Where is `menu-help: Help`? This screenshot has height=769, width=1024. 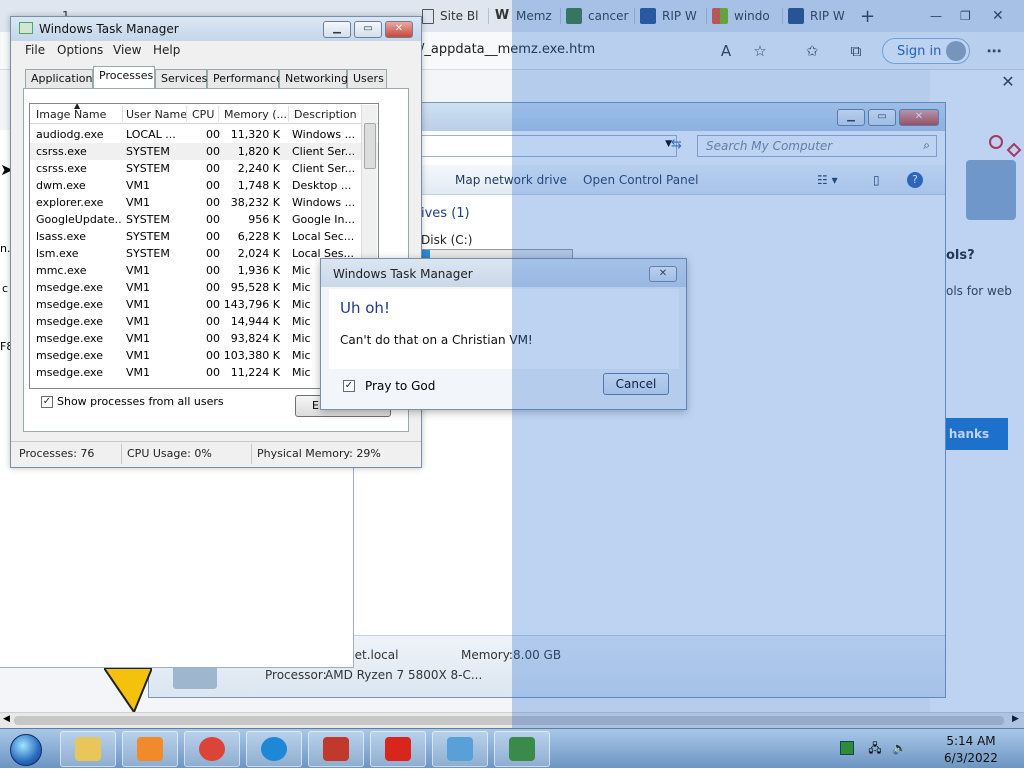 menu-help: Help is located at coordinates (166, 50).